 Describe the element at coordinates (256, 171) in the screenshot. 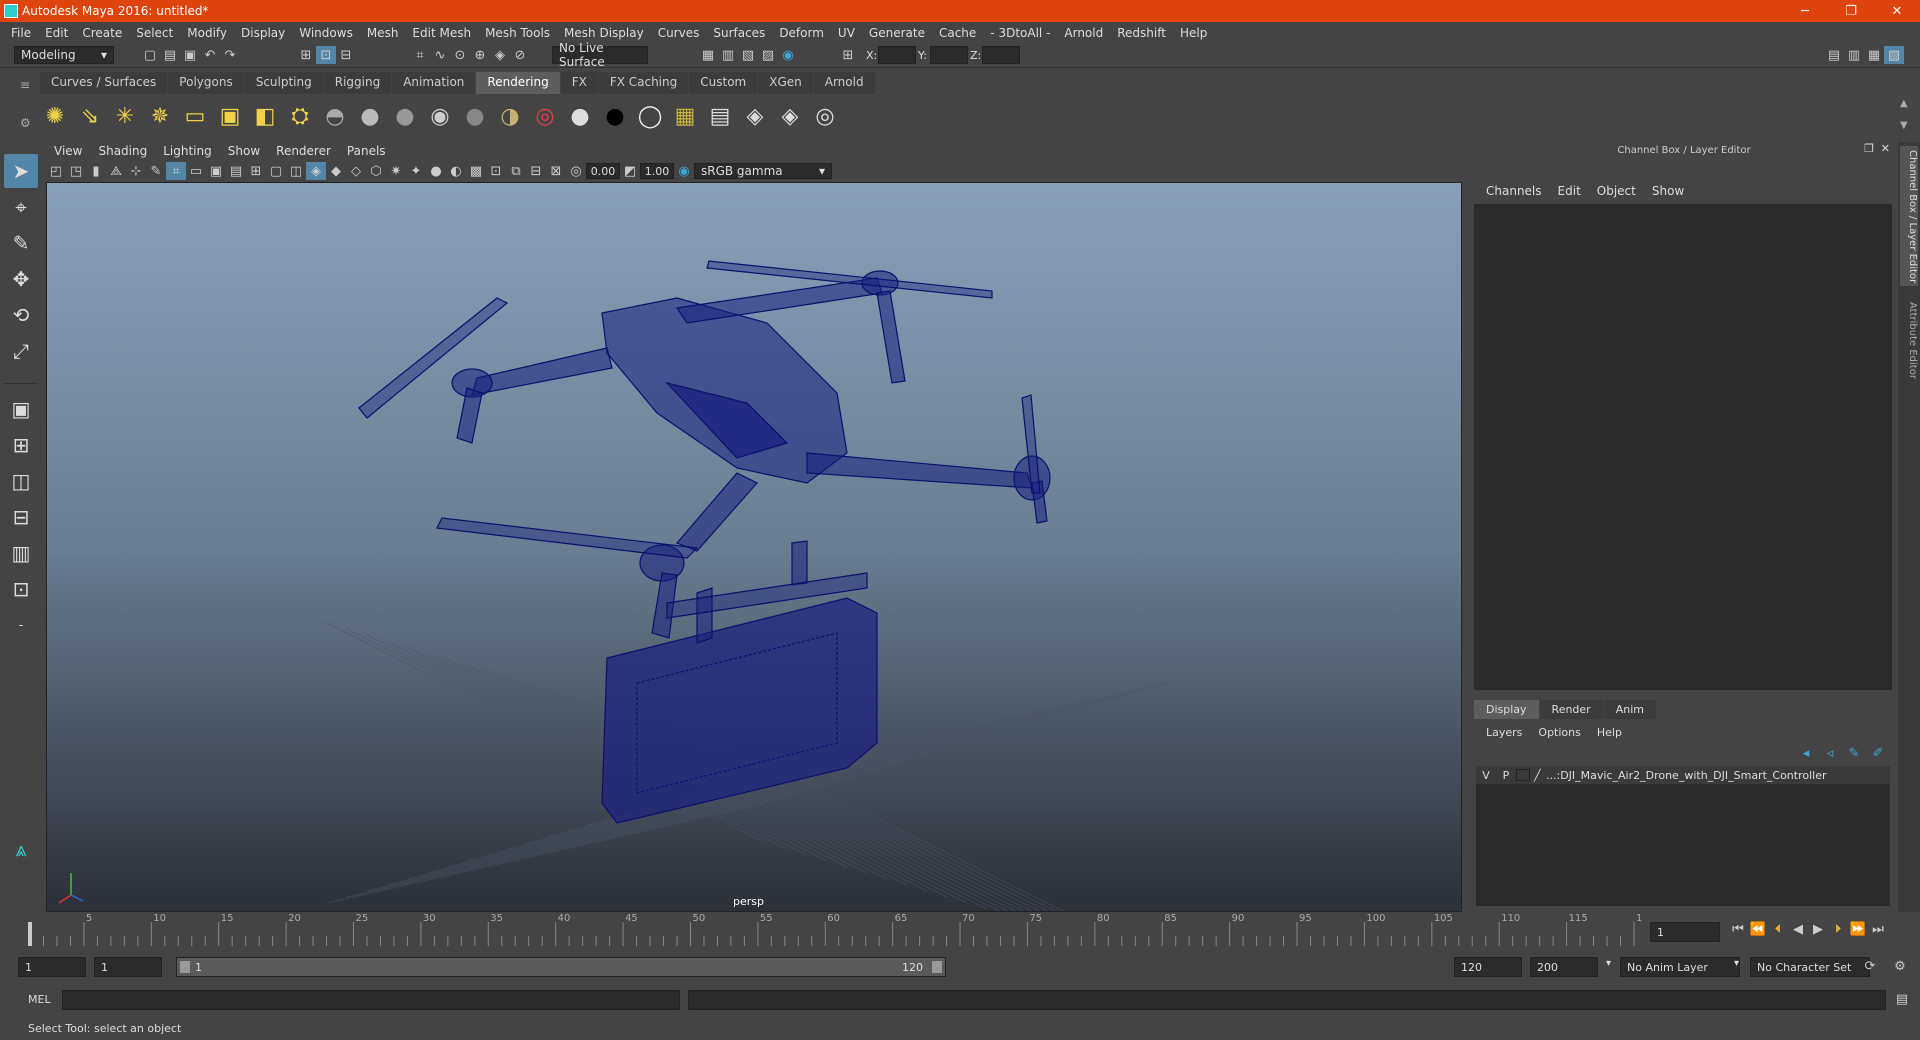

I see `field-chart-icon: ⊞` at that location.